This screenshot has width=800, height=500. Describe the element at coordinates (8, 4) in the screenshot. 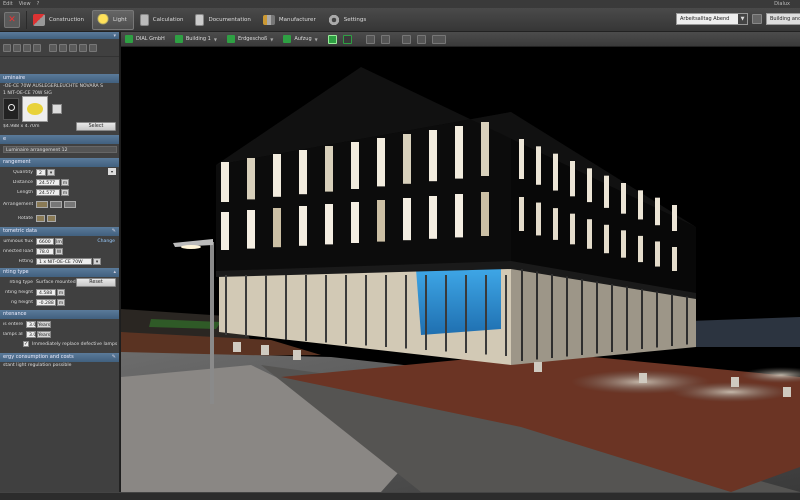

I see `menu-item-edit: Edit` at that location.